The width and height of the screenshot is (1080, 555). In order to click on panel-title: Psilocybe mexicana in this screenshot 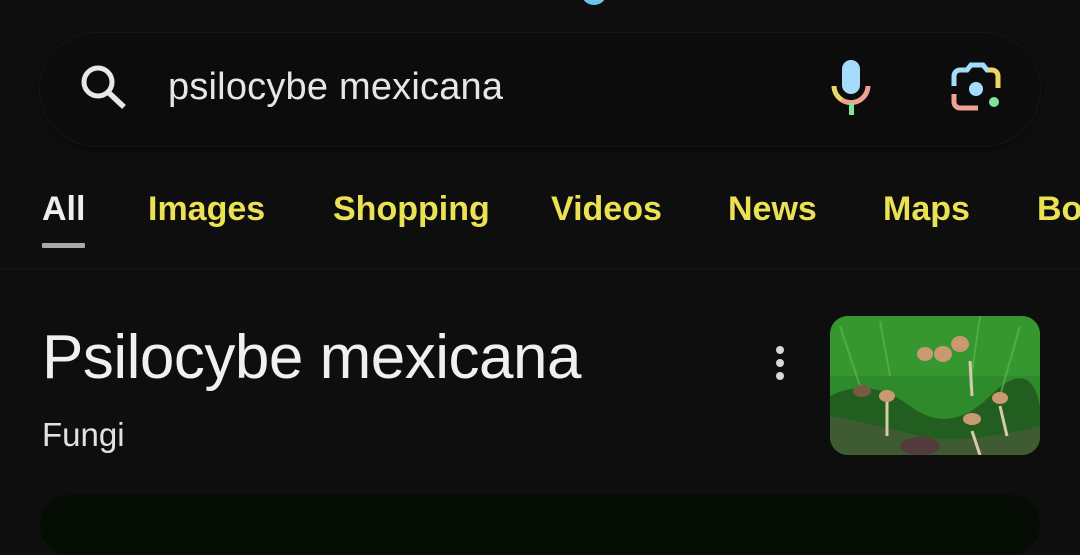, I will do `click(311, 357)`.